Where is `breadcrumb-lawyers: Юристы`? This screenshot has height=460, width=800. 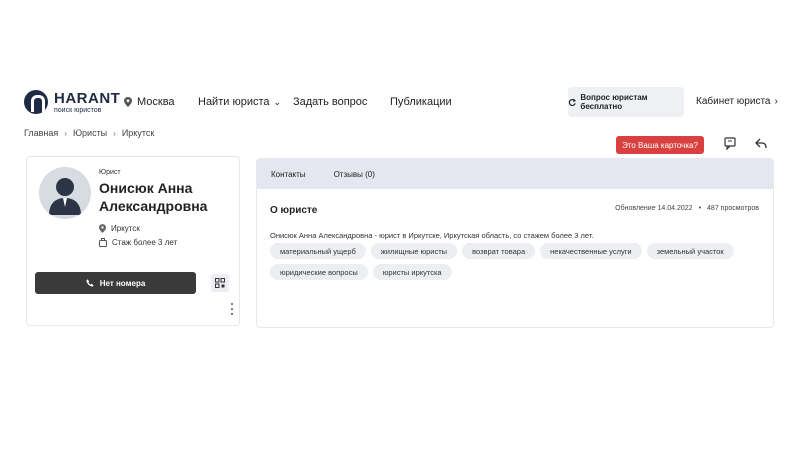
breadcrumb-lawyers: Юристы is located at coordinates (90, 133).